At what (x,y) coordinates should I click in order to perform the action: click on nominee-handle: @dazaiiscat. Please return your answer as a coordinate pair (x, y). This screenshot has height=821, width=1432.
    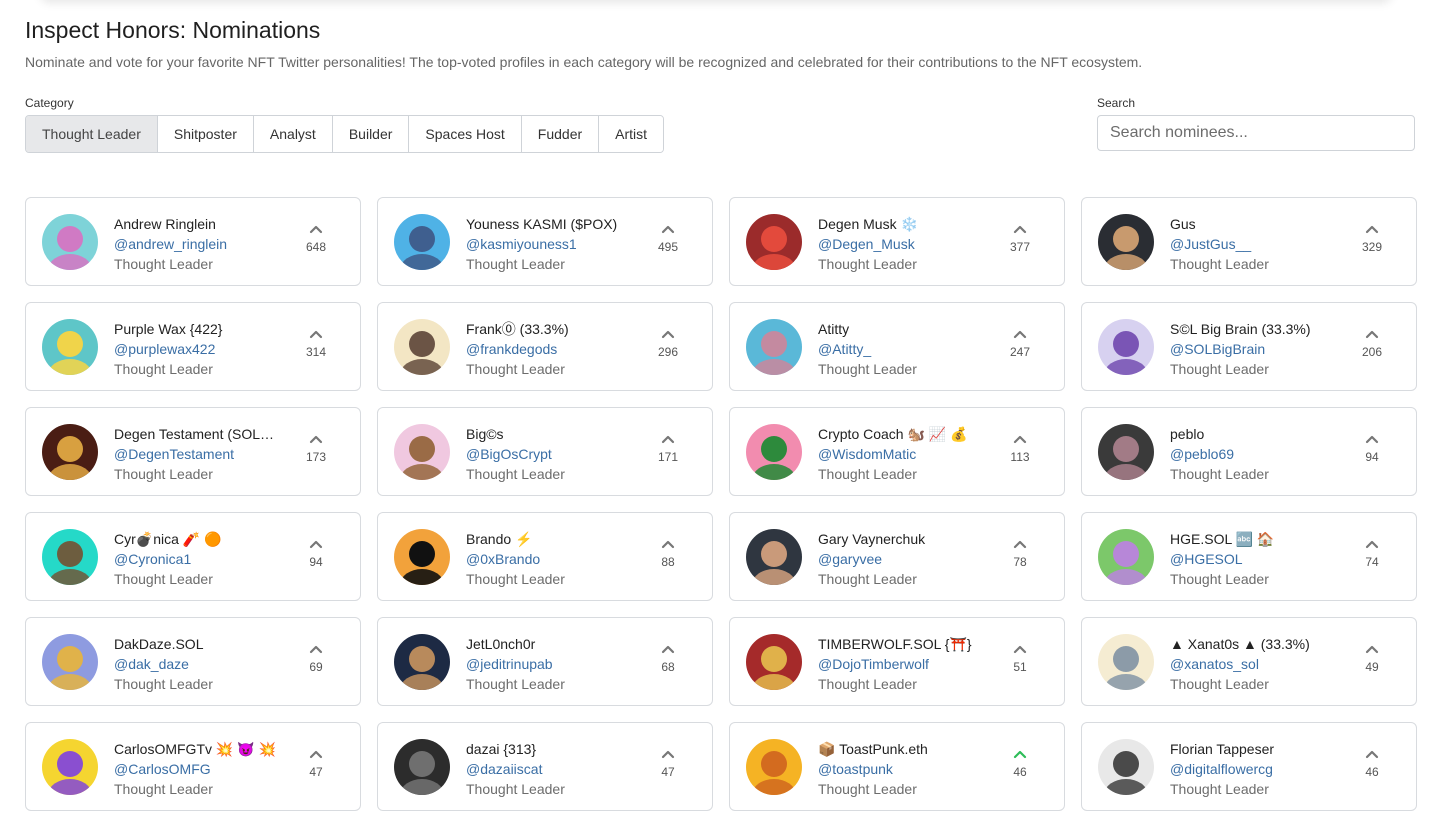
    Looking at the image, I should click on (561, 769).